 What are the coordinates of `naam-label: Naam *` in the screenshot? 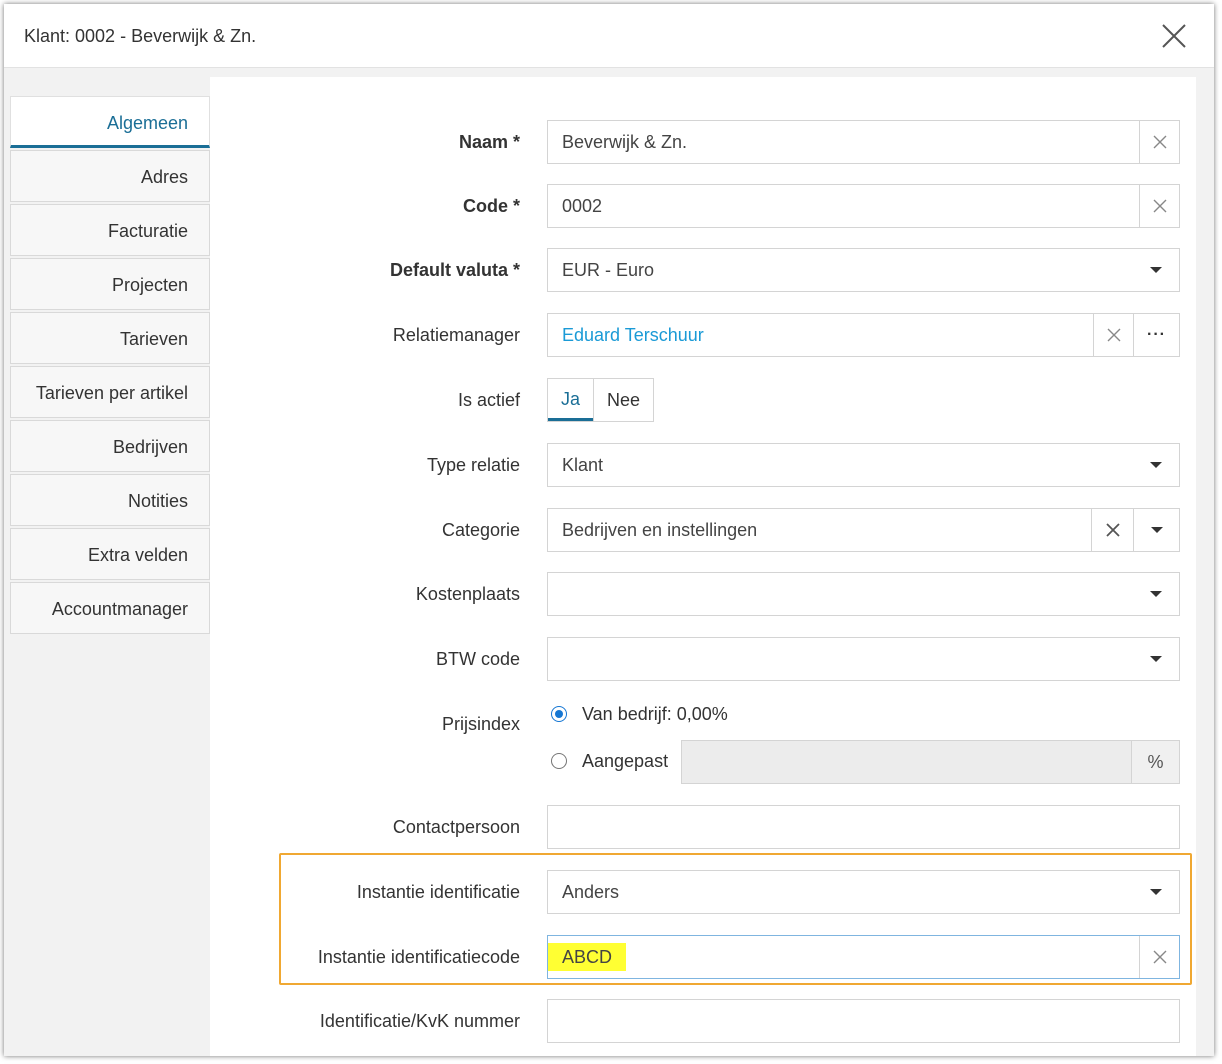 It's located at (489, 142).